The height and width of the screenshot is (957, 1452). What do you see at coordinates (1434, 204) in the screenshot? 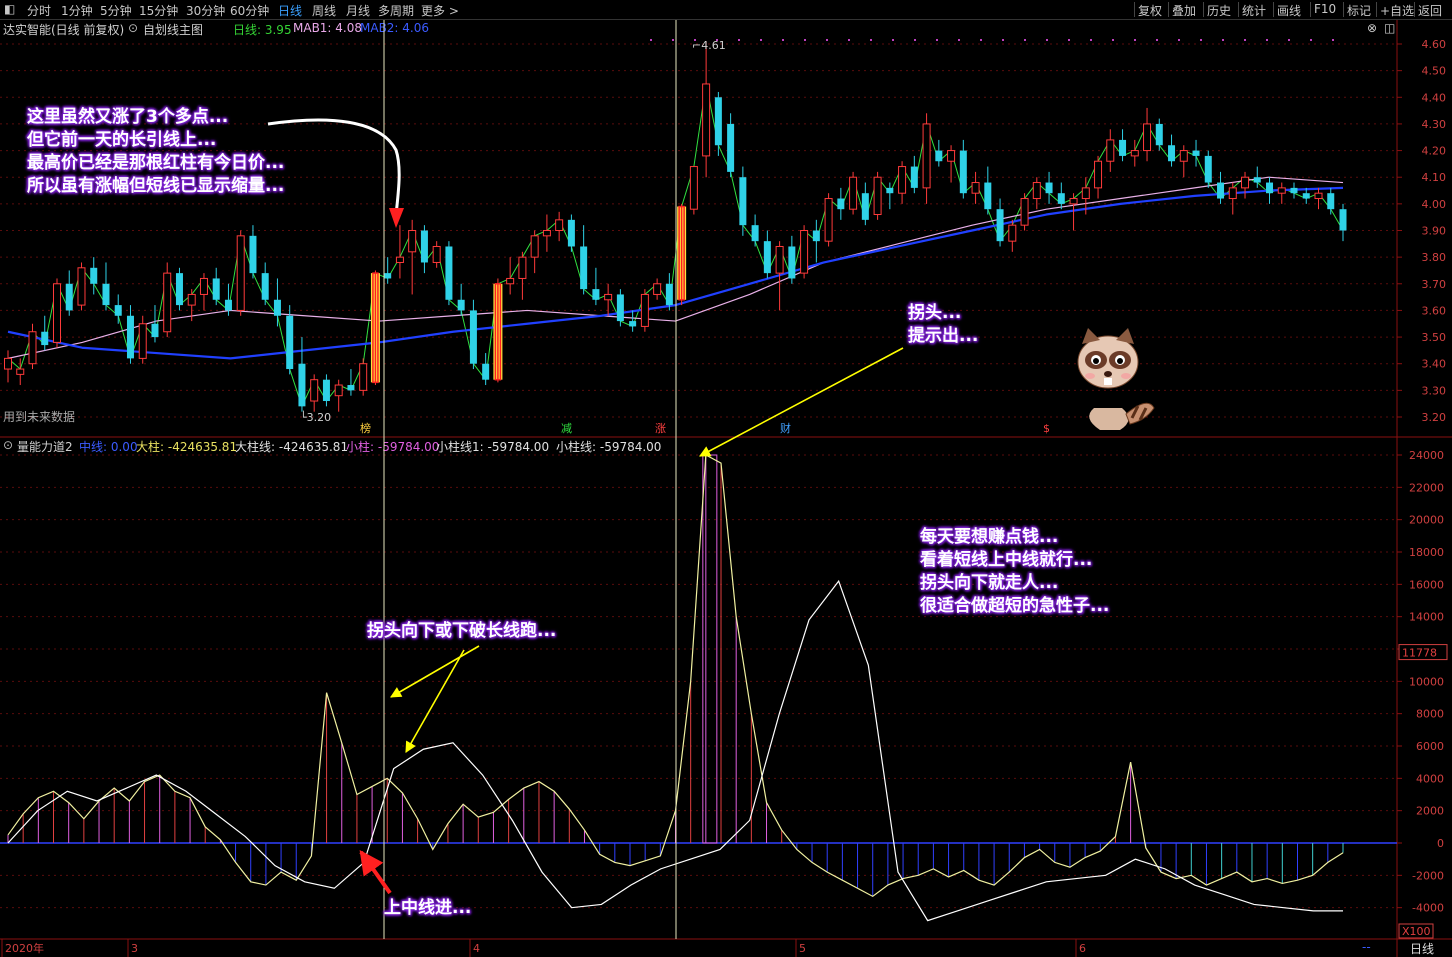
I see `price-tick-label: 4.00` at bounding box center [1434, 204].